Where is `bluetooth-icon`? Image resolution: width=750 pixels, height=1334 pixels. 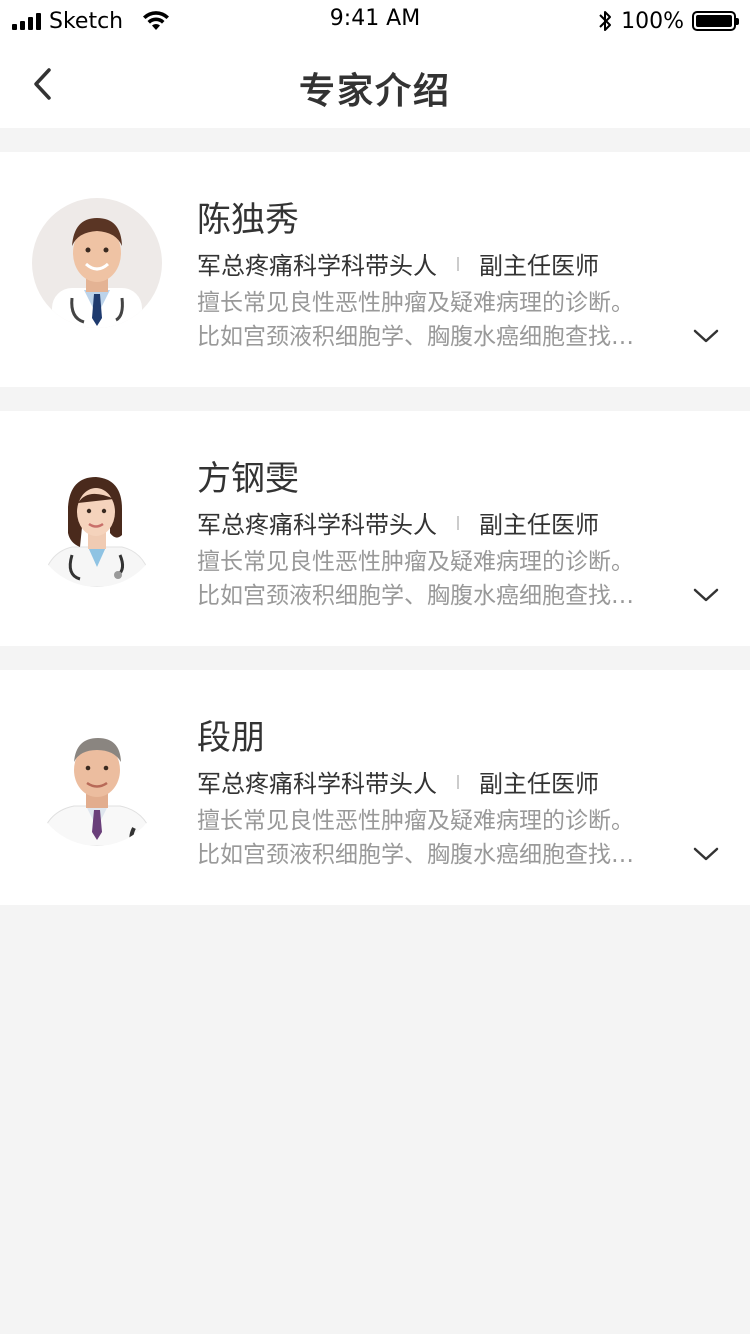
bluetooth-icon is located at coordinates (605, 21).